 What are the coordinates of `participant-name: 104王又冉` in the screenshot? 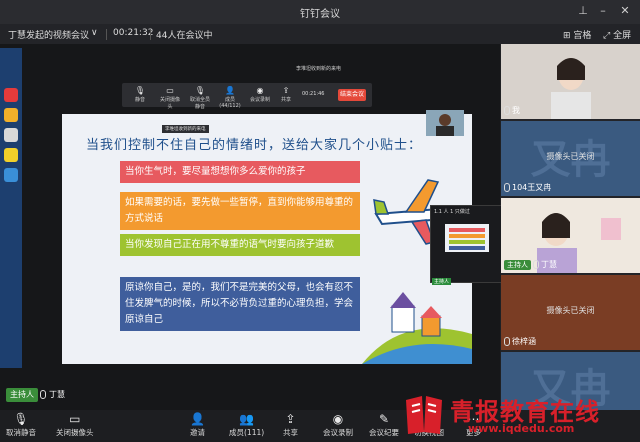 It's located at (532, 187).